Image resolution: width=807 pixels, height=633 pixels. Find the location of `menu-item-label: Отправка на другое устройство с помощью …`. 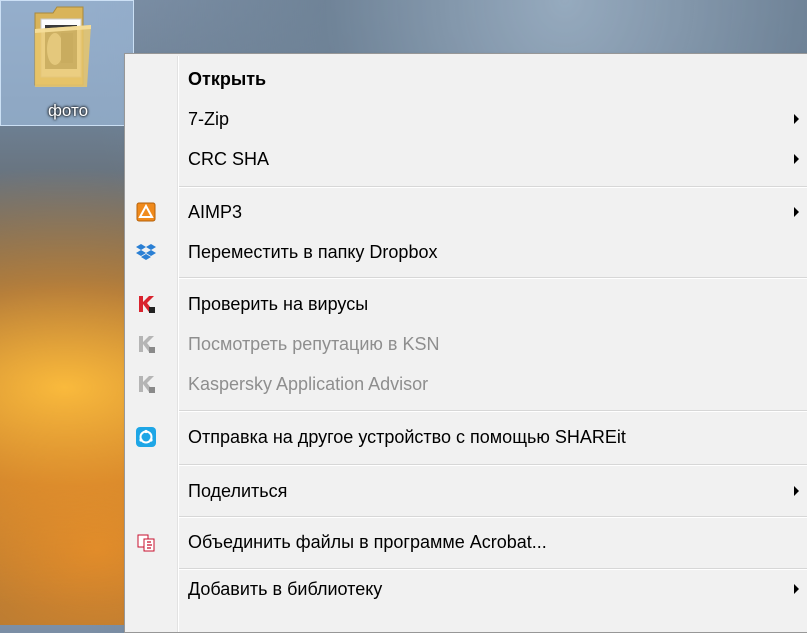

menu-item-label: Отправка на другое устройство с помощью … is located at coordinates (407, 437).